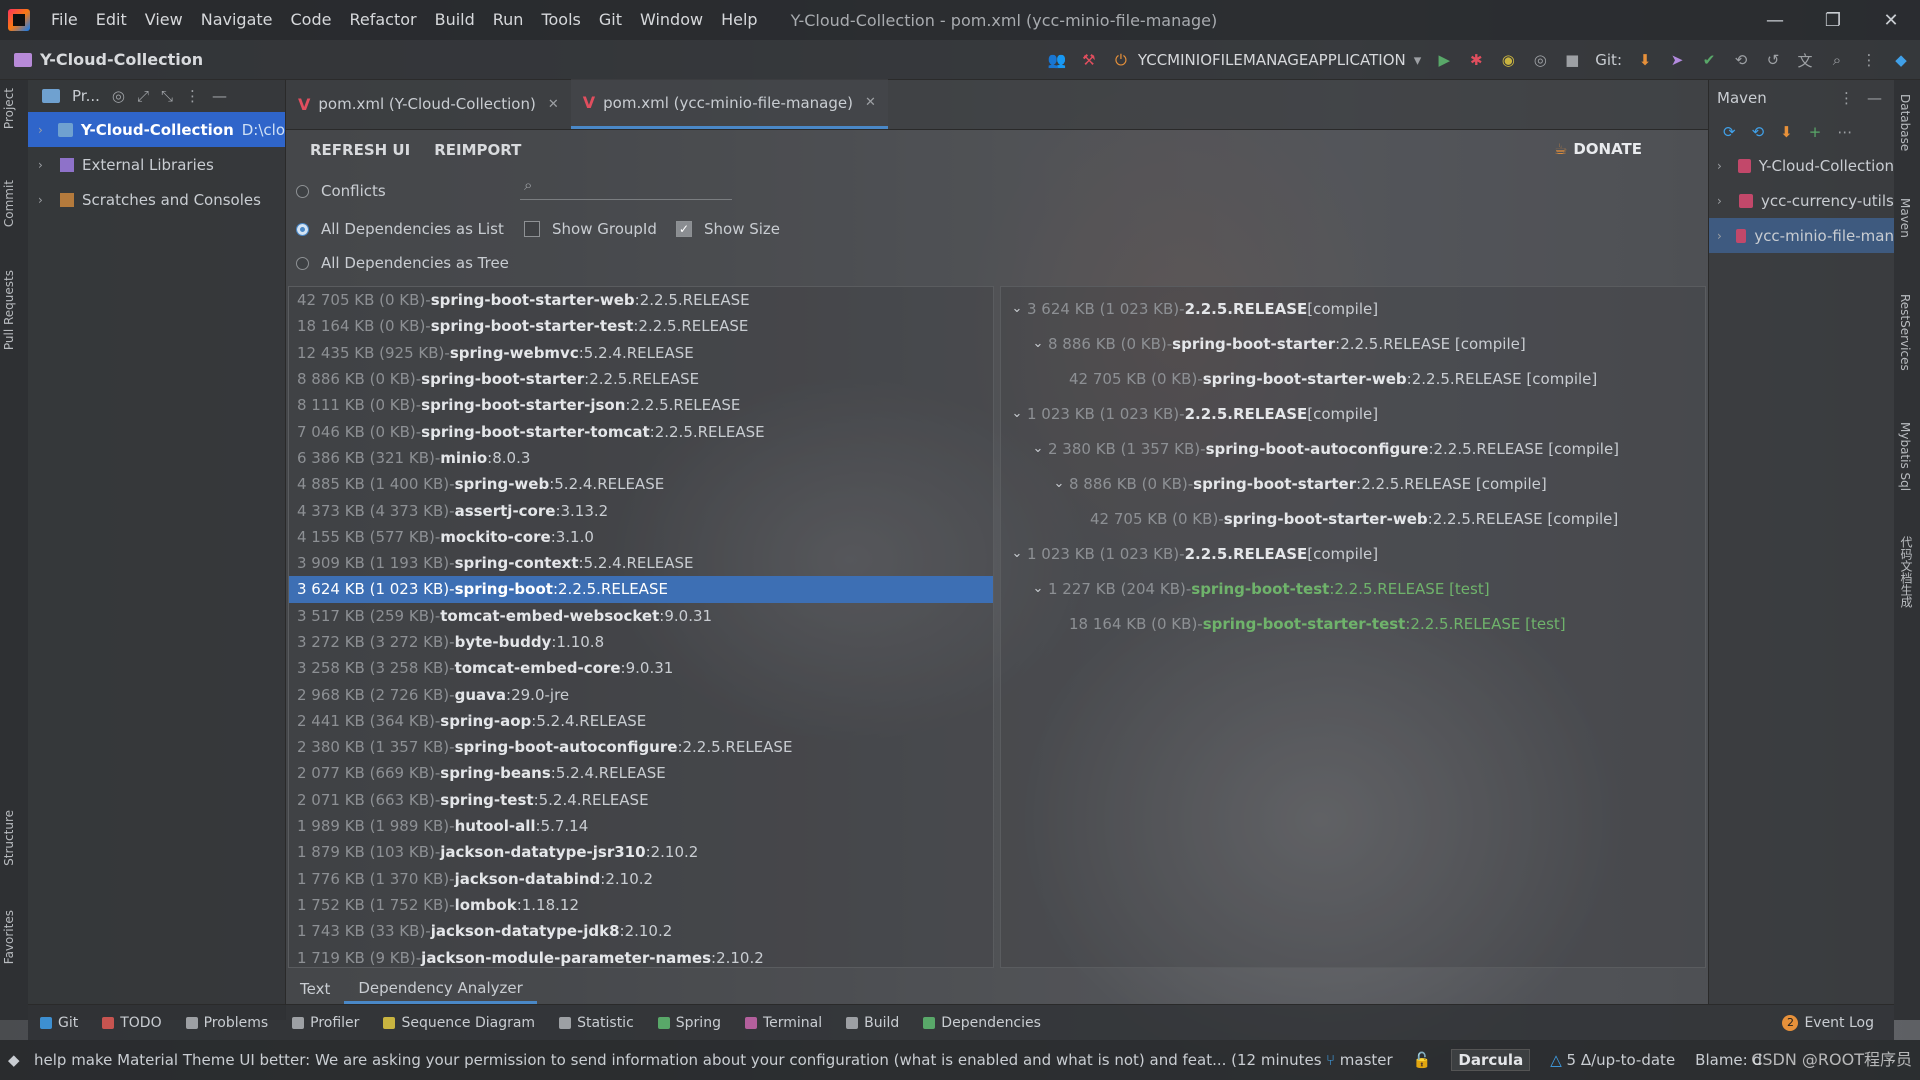 Image resolution: width=1920 pixels, height=1080 pixels. Describe the element at coordinates (1801, 165) in the screenshot. I see `maven-project-item: › Y-Cloud-Collection` at that location.